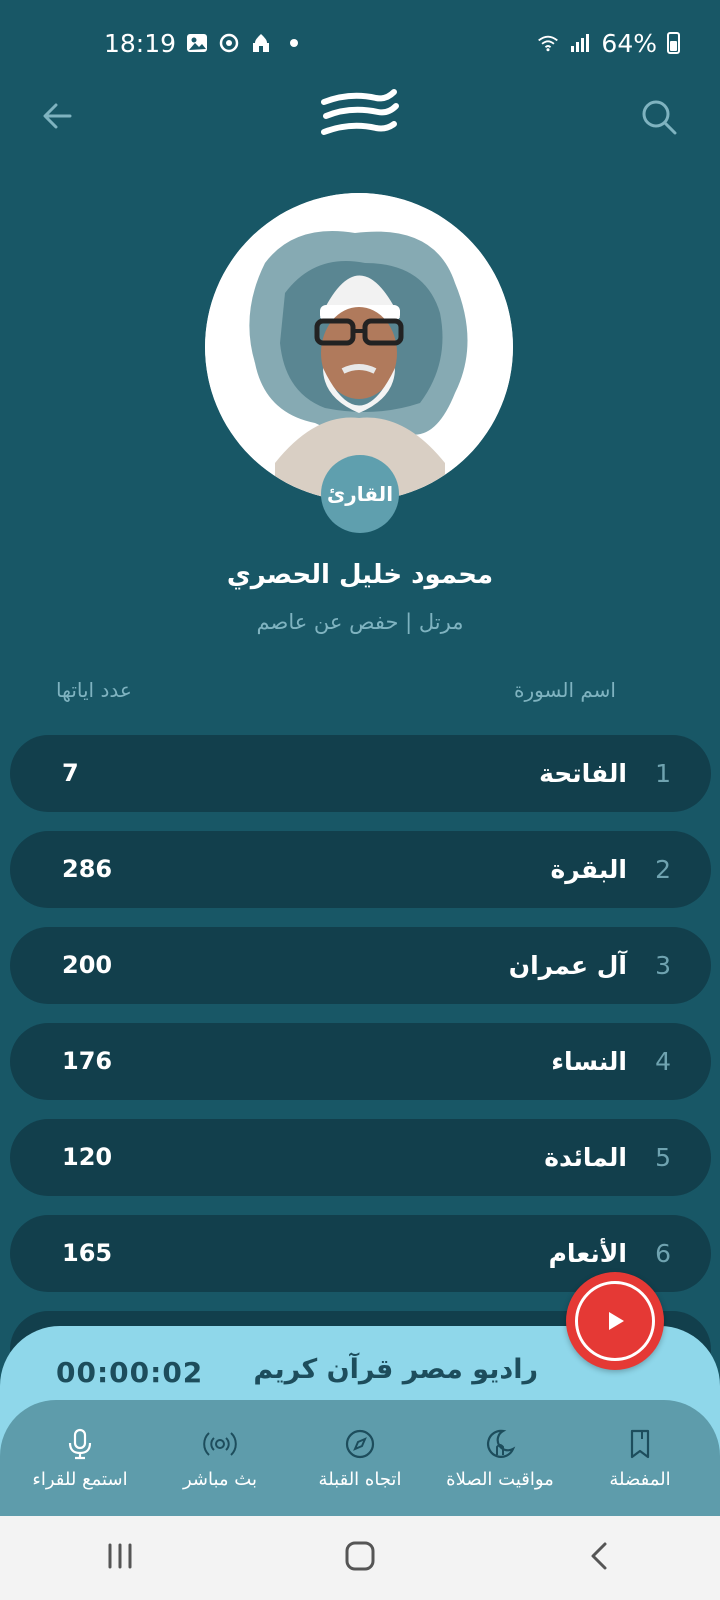 The width and height of the screenshot is (720, 1600). What do you see at coordinates (87, 1253) in the screenshot?
I see `surah-ayat-count: 165` at bounding box center [87, 1253].